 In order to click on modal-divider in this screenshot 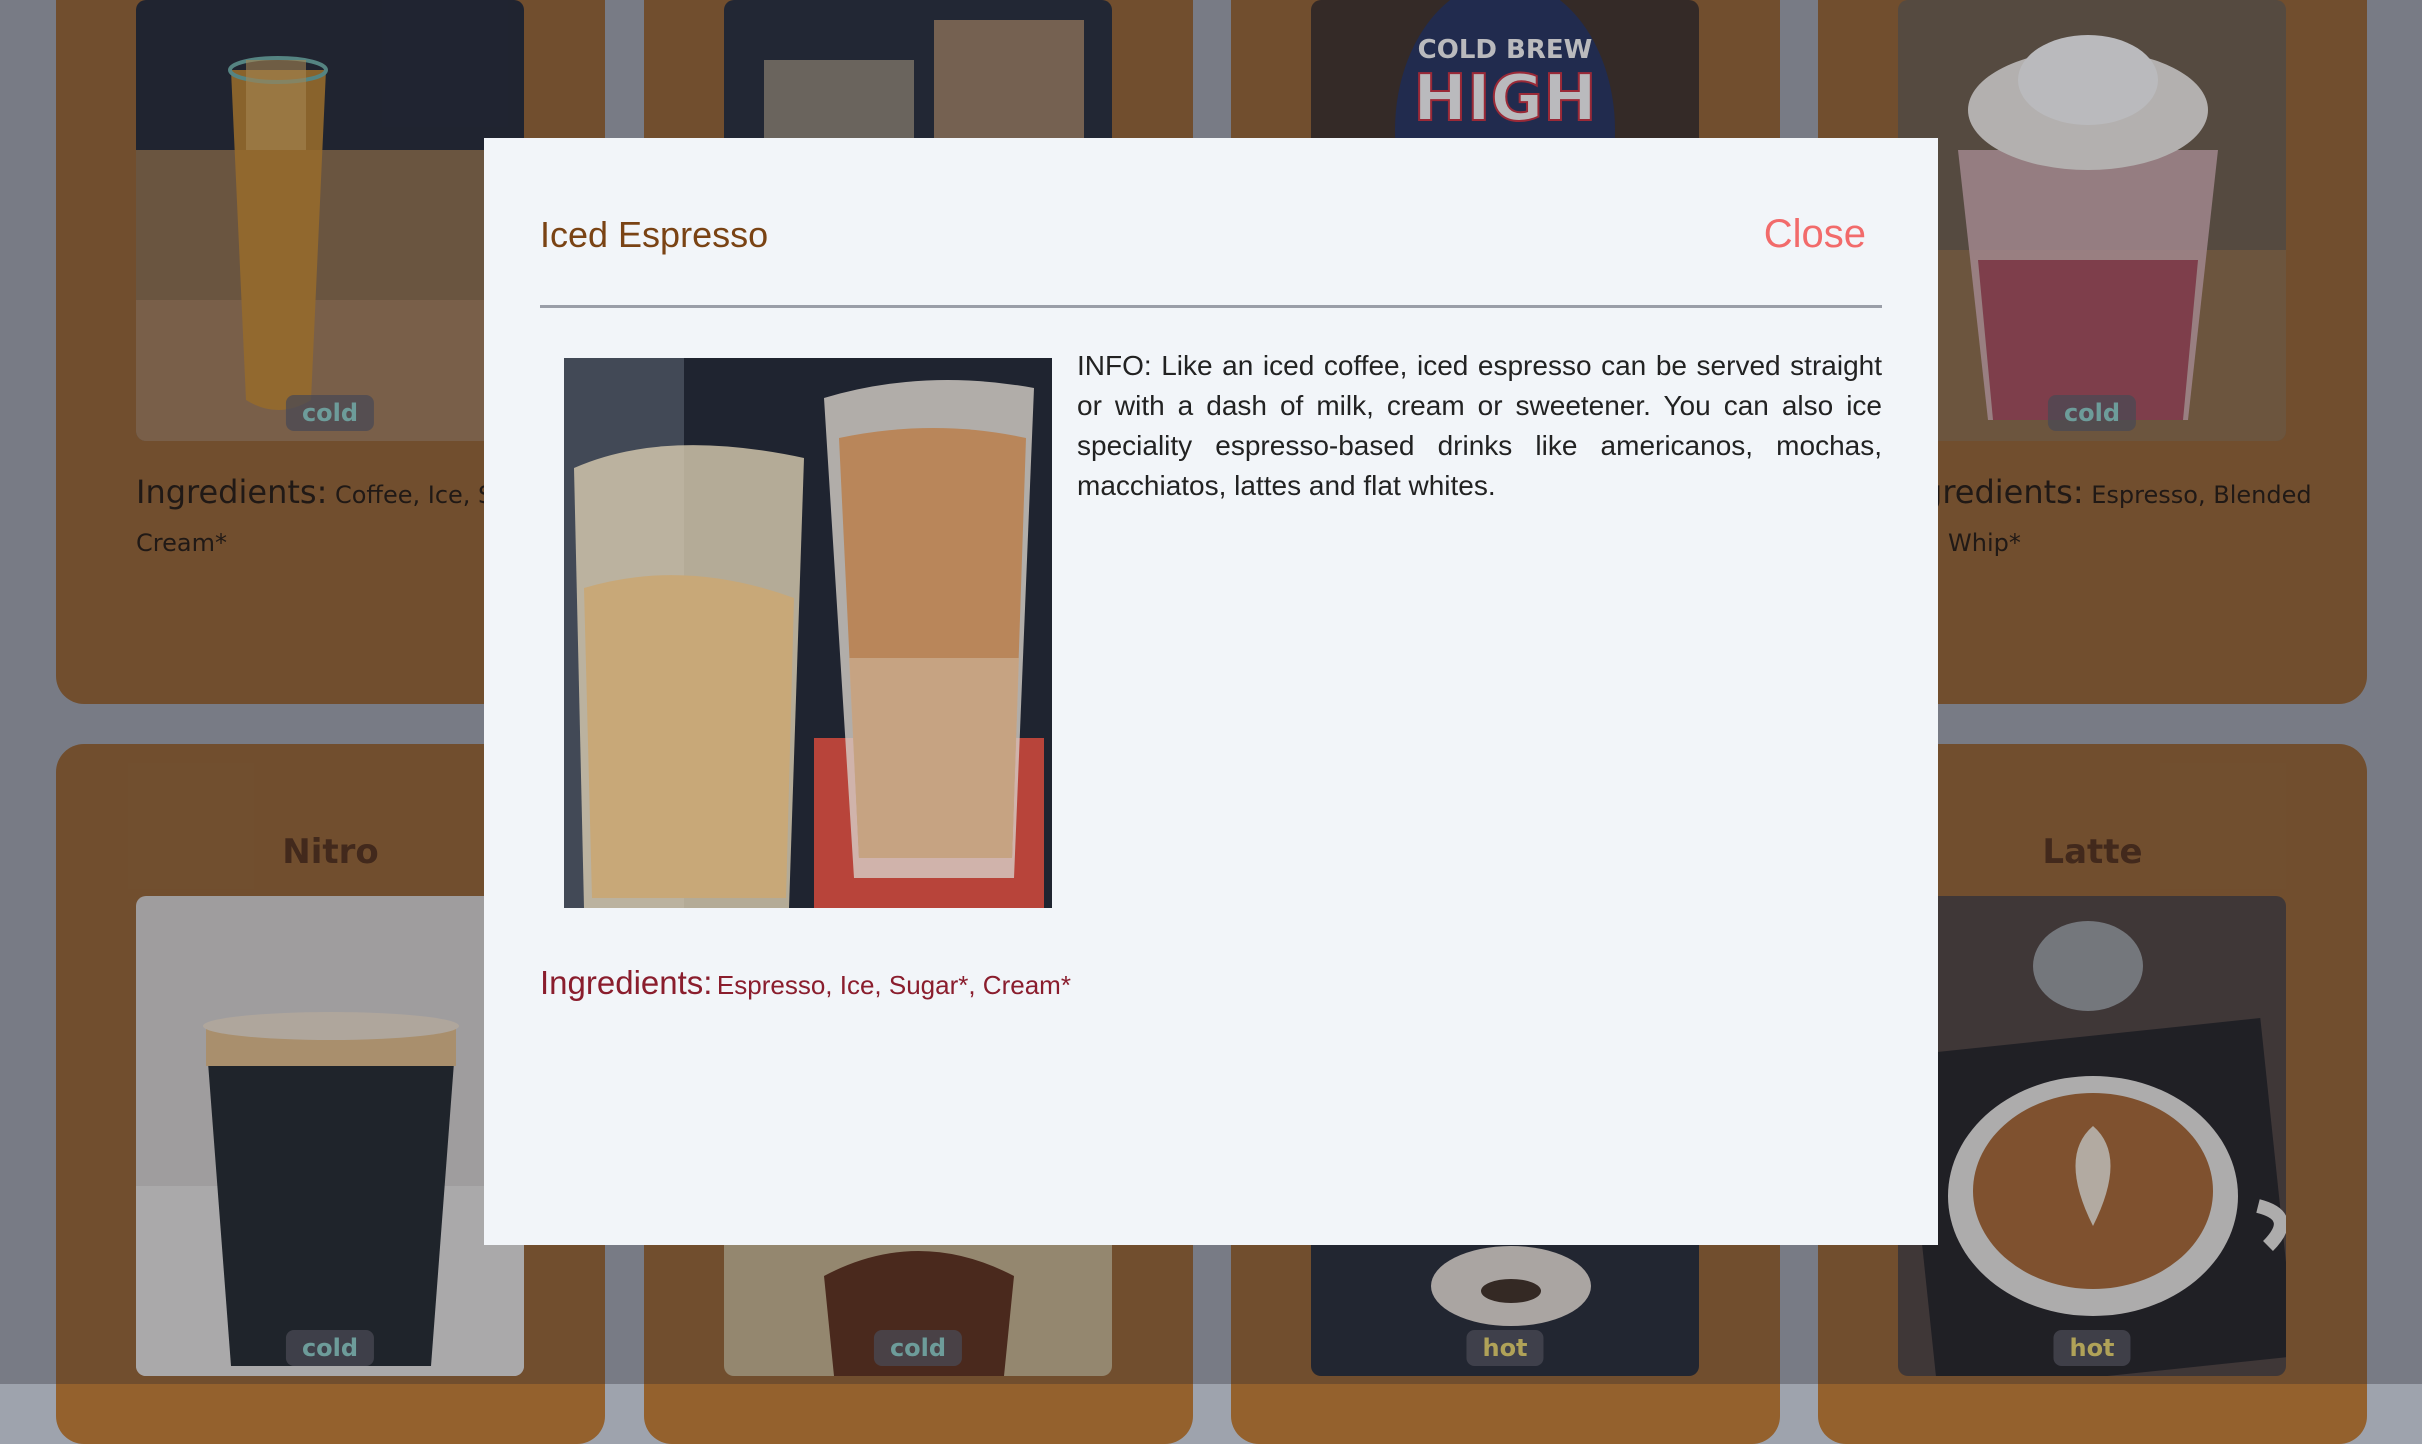, I will do `click(1211, 306)`.